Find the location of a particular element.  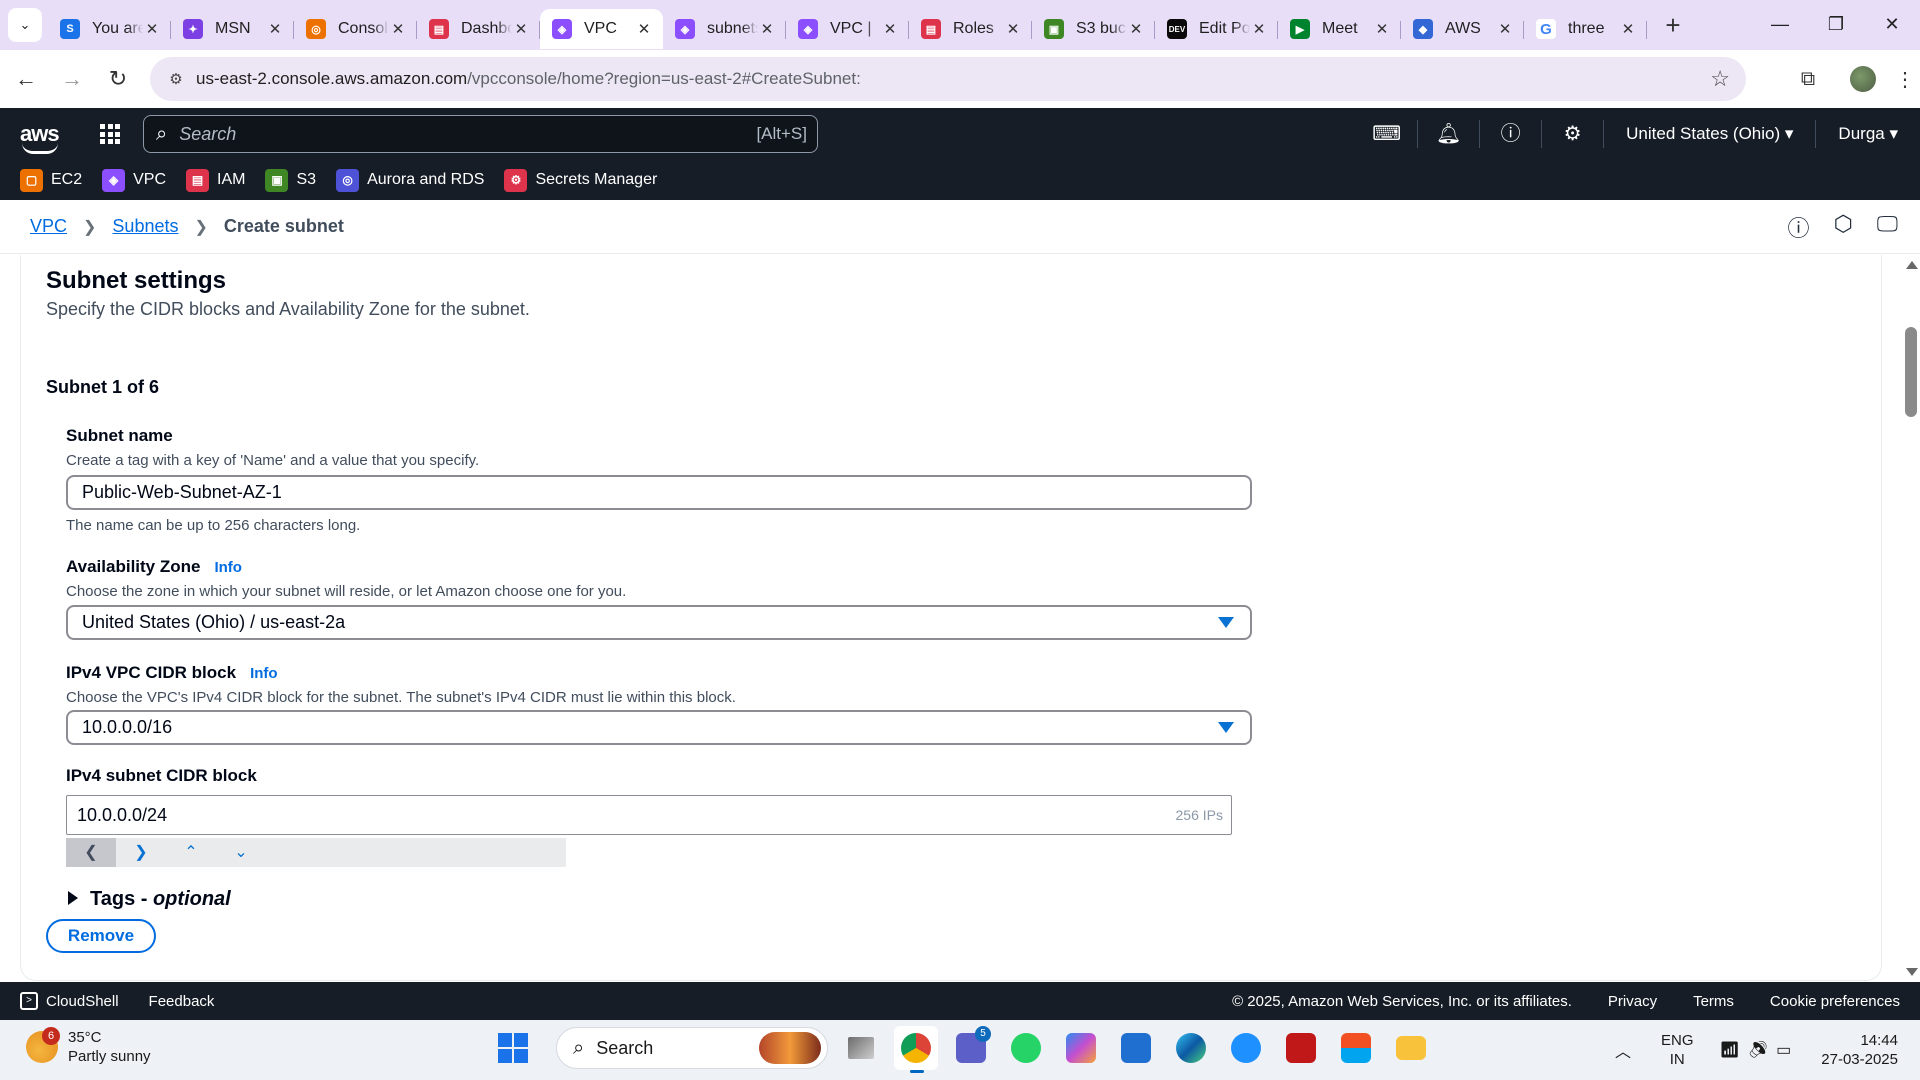

help-icon: ⓘ is located at coordinates (1511, 134).